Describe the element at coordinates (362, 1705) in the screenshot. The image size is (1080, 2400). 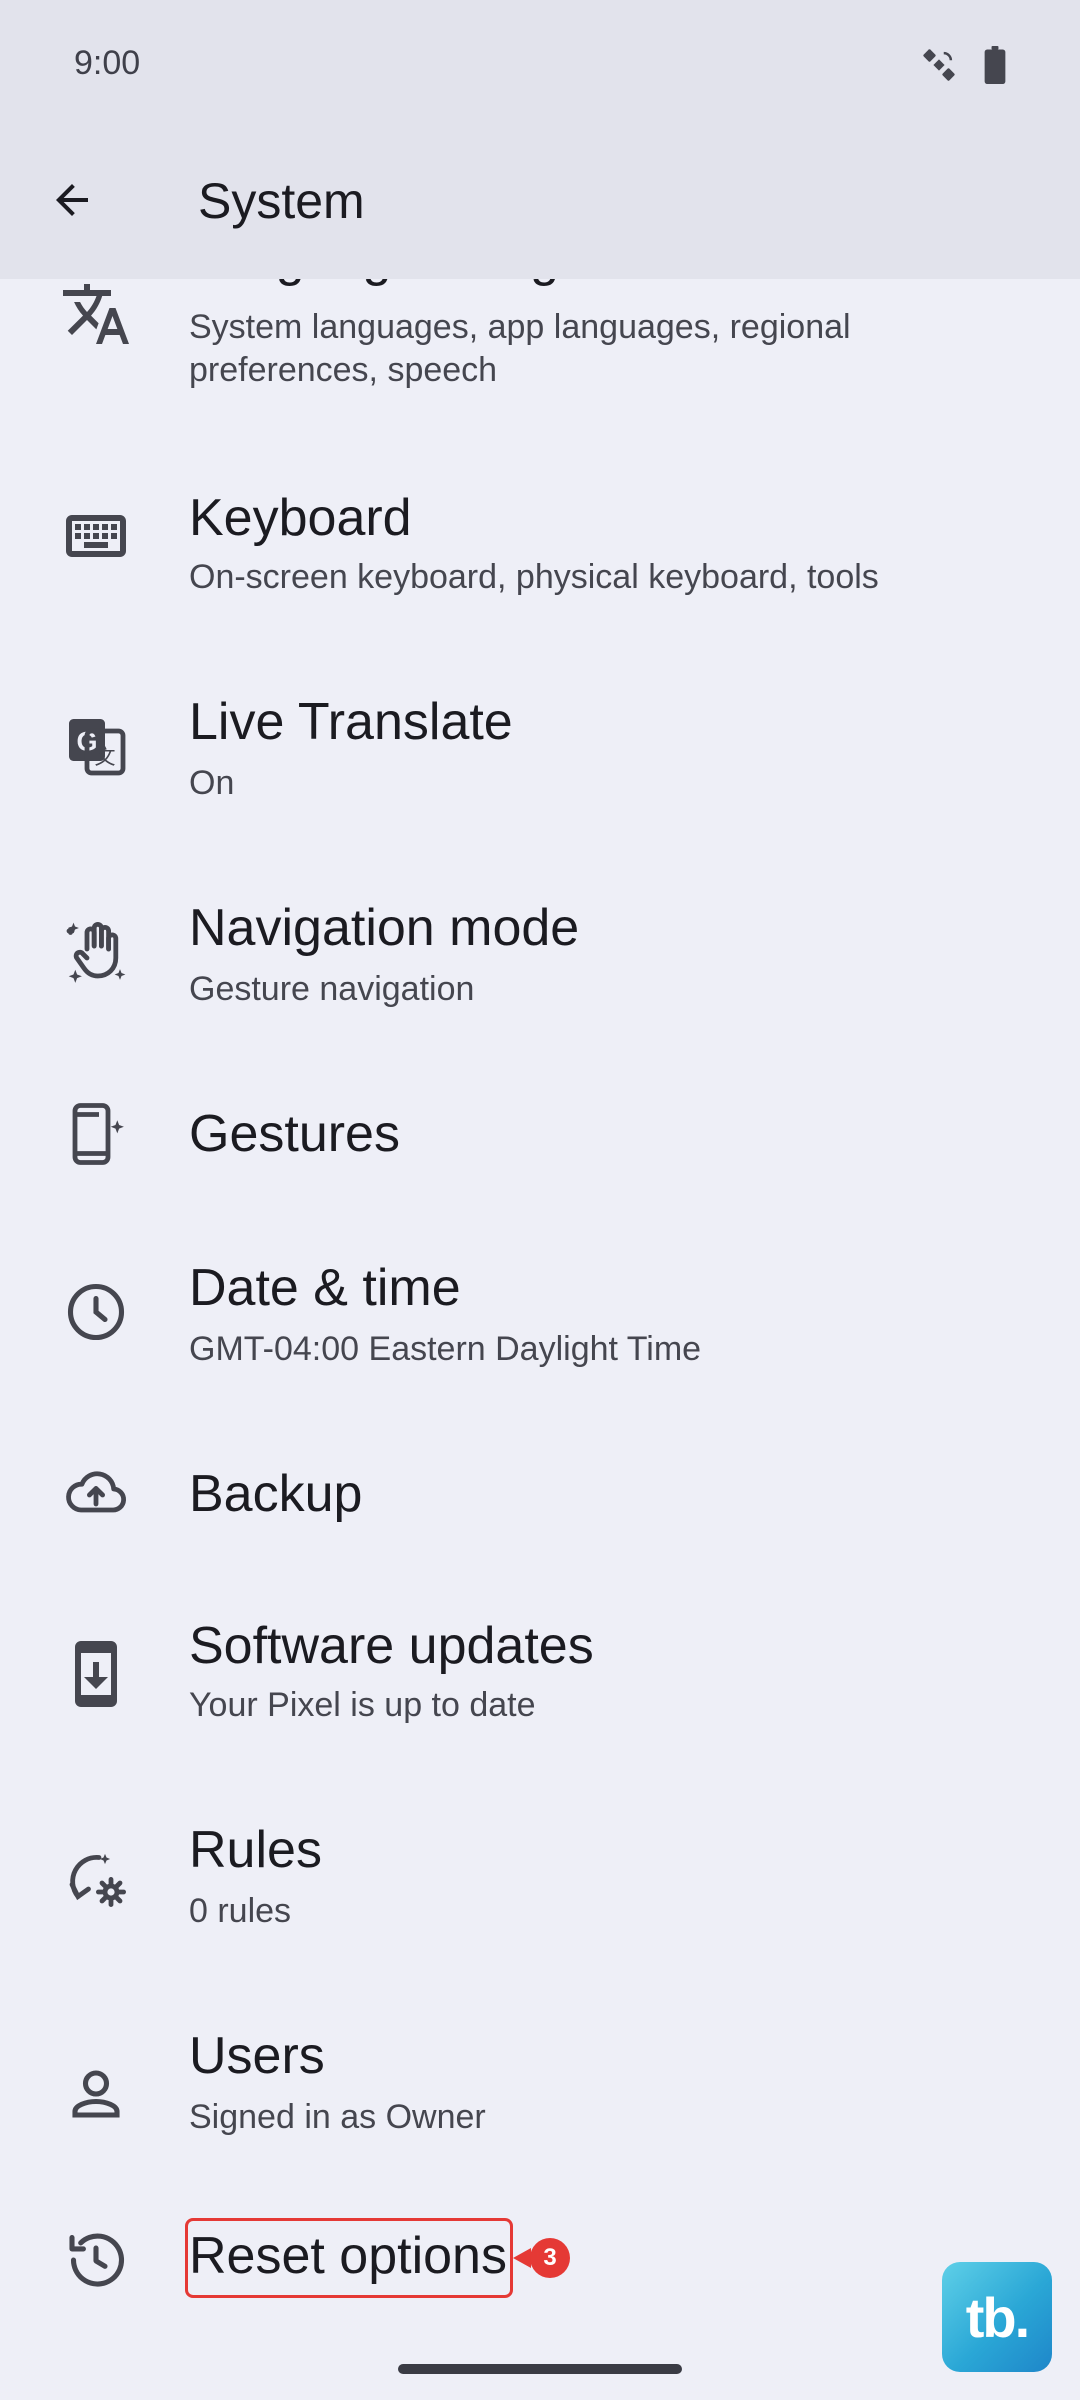
I see `item-subtitle: Your Pixel is up to date` at that location.